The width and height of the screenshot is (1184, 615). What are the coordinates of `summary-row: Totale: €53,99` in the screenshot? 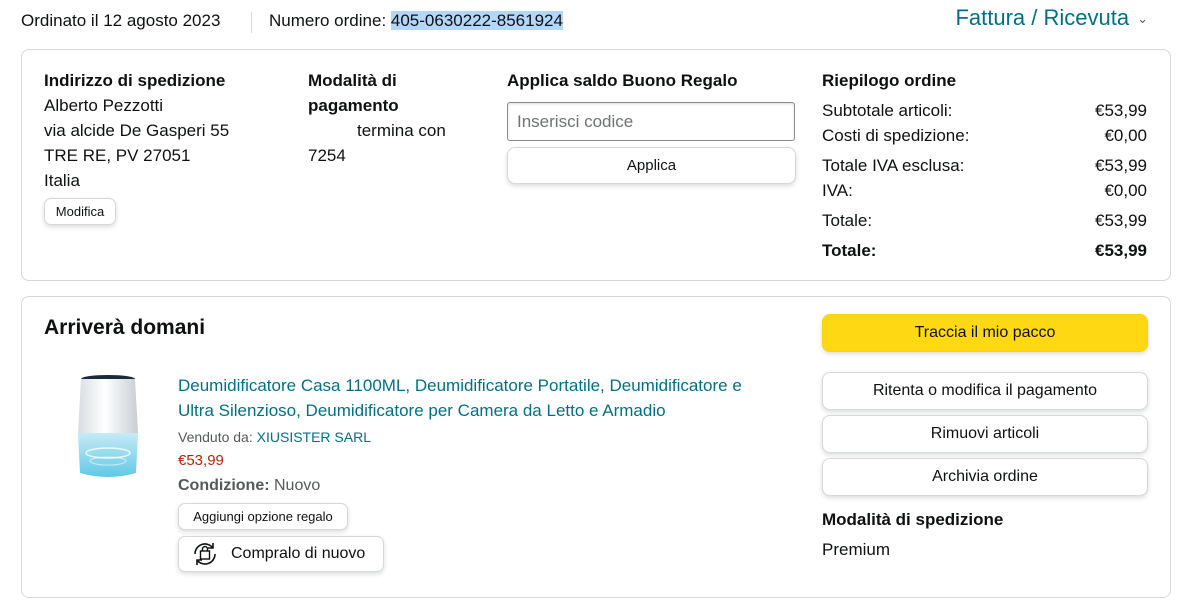 It's located at (984, 220).